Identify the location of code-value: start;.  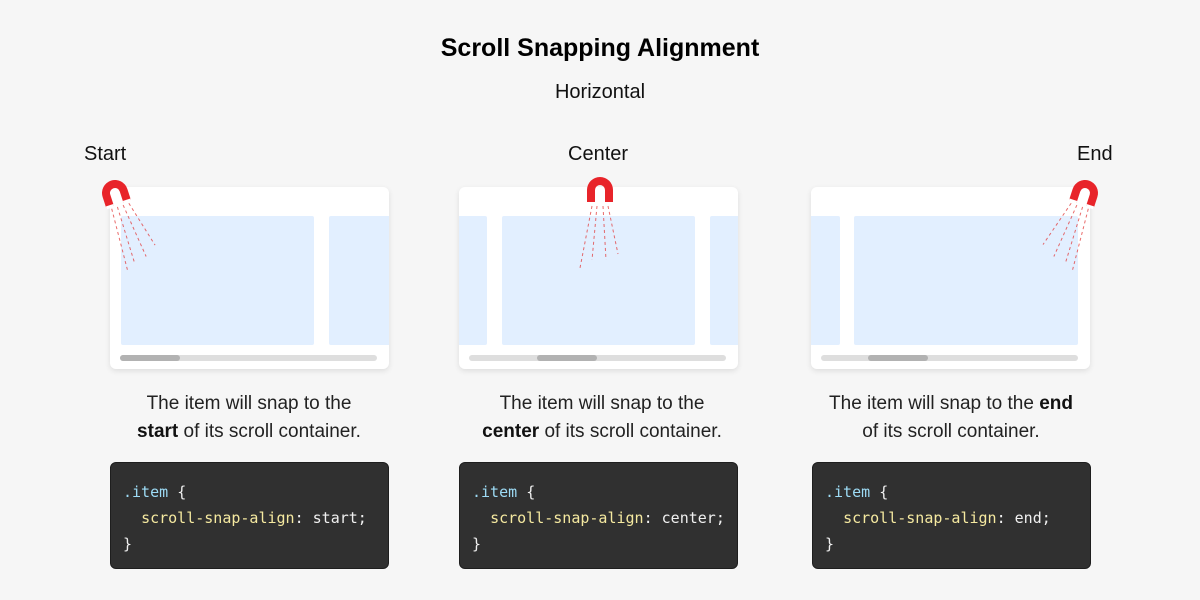
(339, 518).